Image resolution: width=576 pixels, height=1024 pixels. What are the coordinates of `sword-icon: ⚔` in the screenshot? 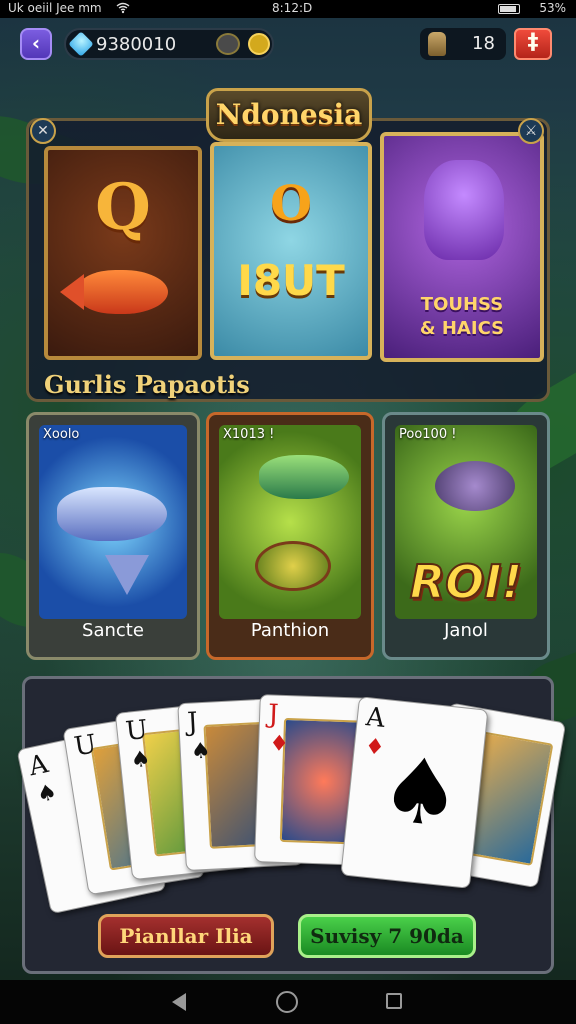 It's located at (531, 131).